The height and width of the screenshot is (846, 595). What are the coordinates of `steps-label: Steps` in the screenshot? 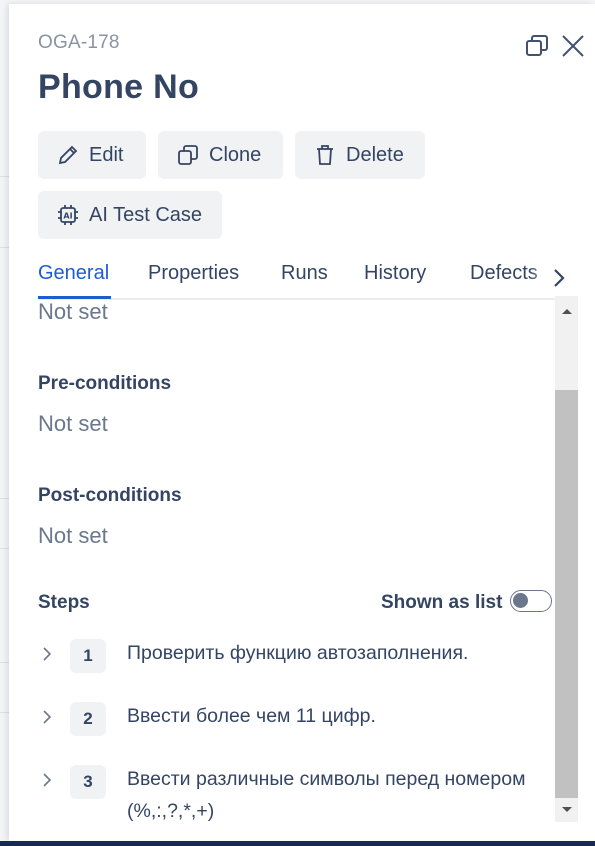 It's located at (64, 602).